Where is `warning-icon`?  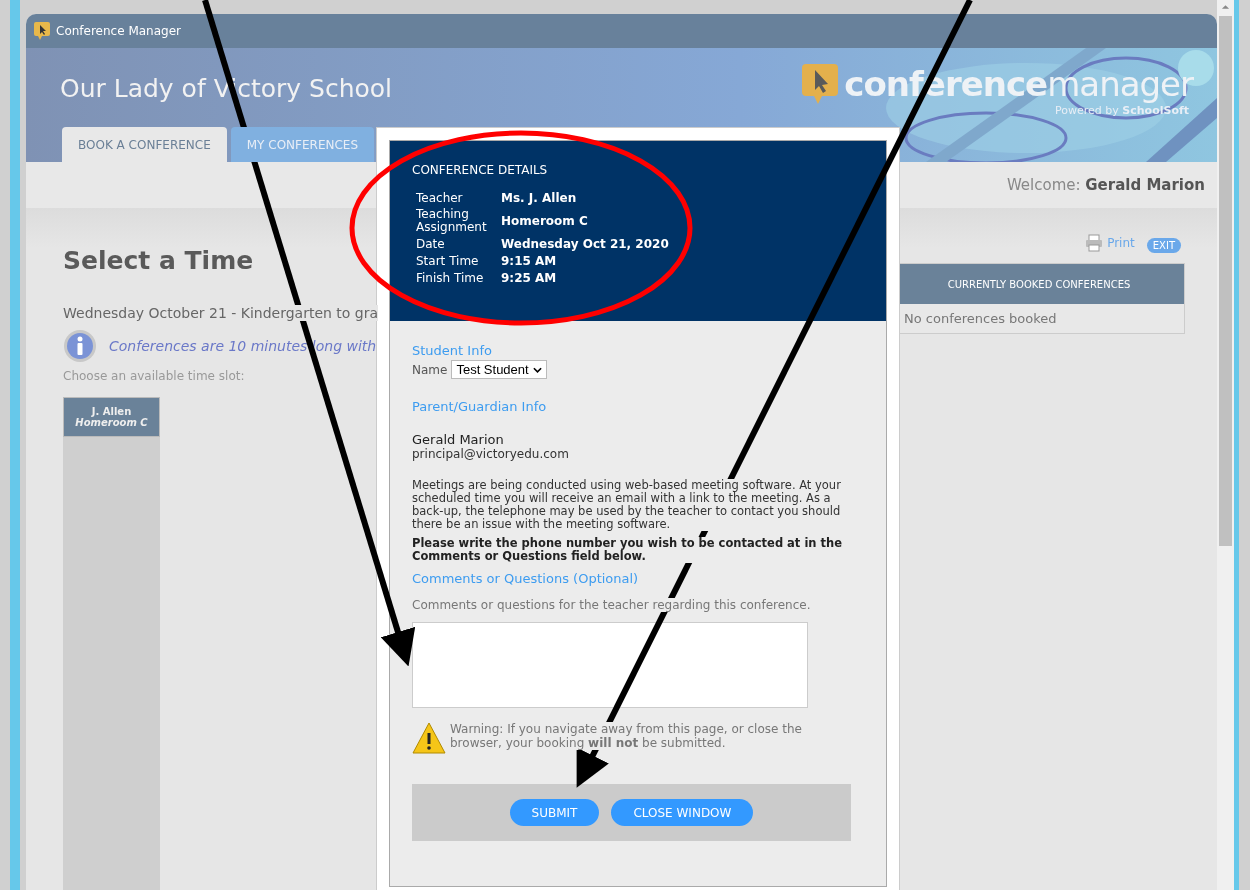 warning-icon is located at coordinates (429, 738).